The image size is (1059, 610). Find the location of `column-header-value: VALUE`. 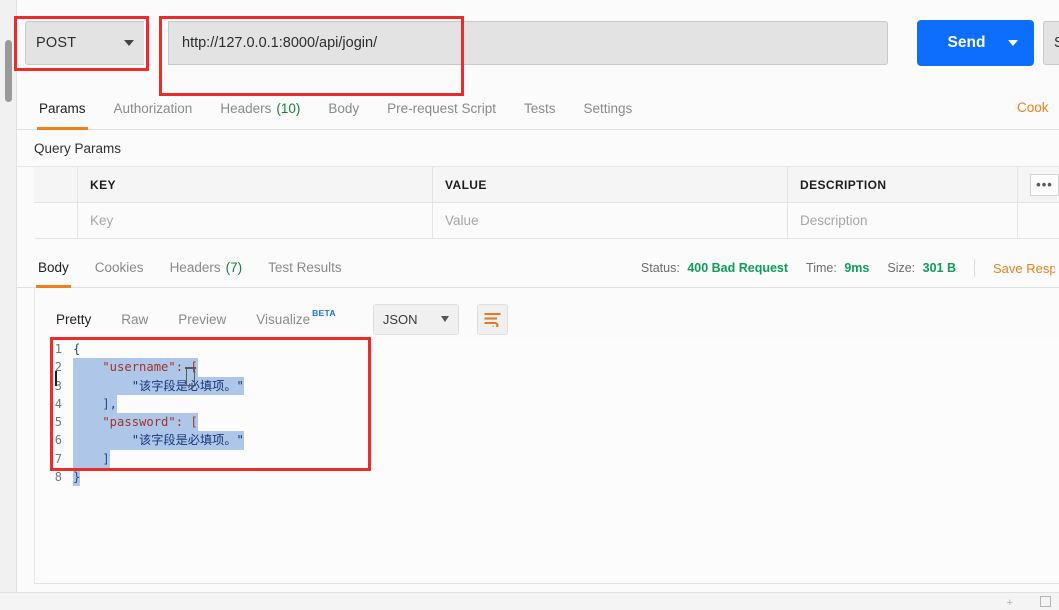

column-header-value: VALUE is located at coordinates (610, 184).